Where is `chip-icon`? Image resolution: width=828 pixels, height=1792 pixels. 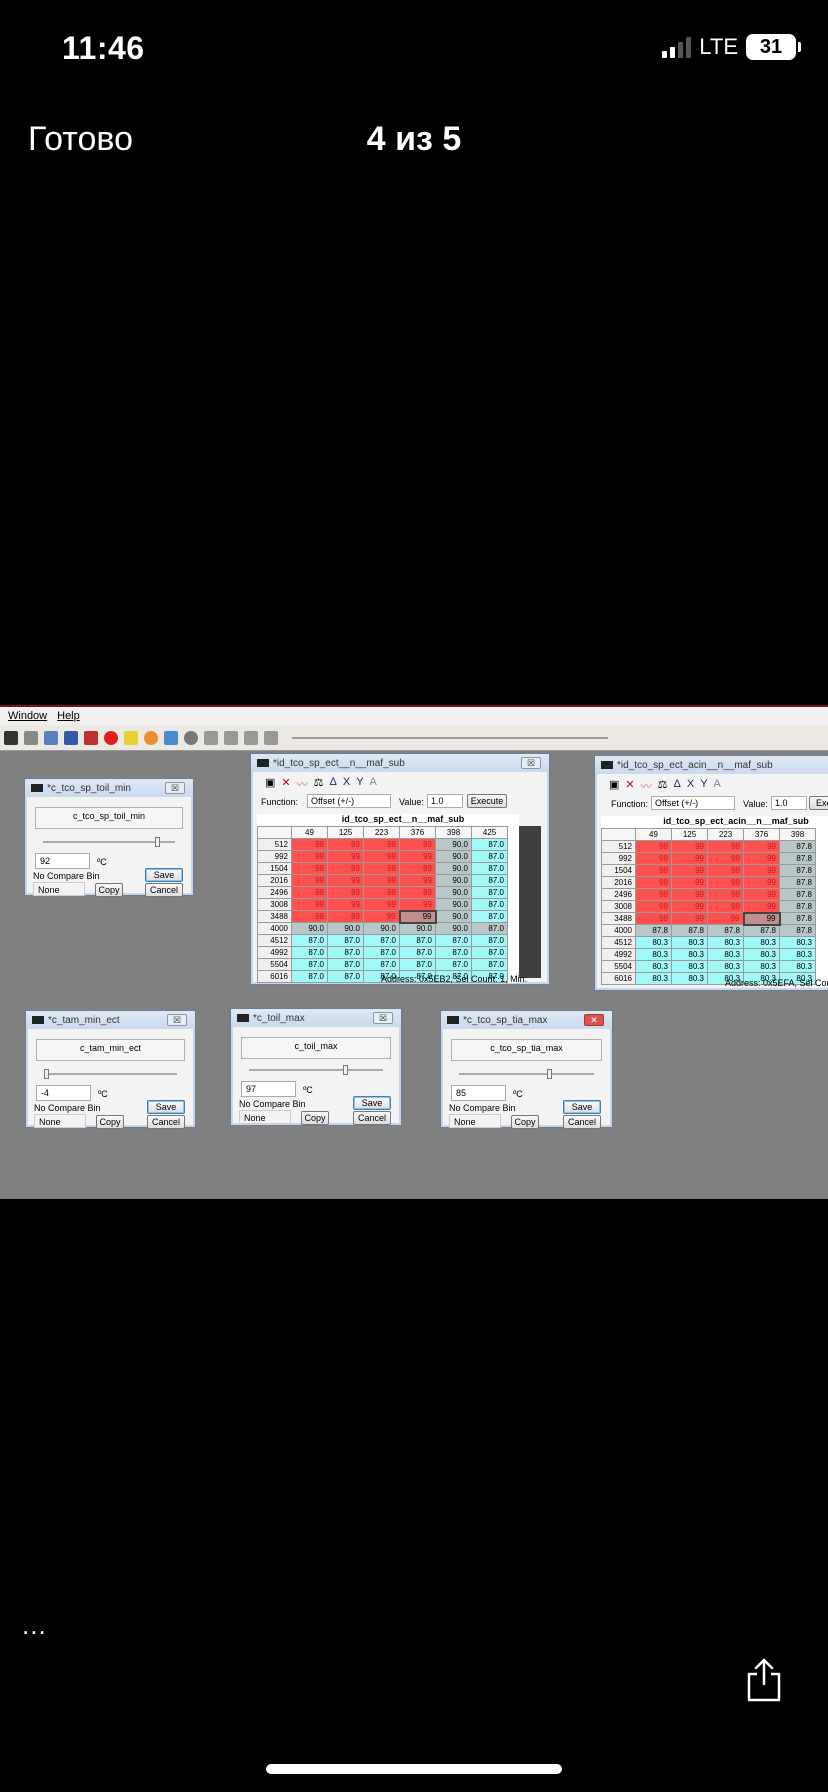
chip-icon is located at coordinates (31, 737).